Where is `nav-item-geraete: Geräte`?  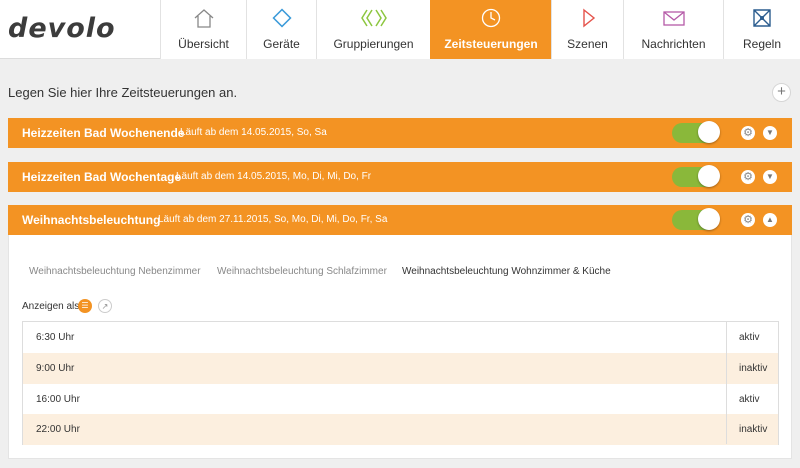
nav-item-geraete: Geräte is located at coordinates (281, 29).